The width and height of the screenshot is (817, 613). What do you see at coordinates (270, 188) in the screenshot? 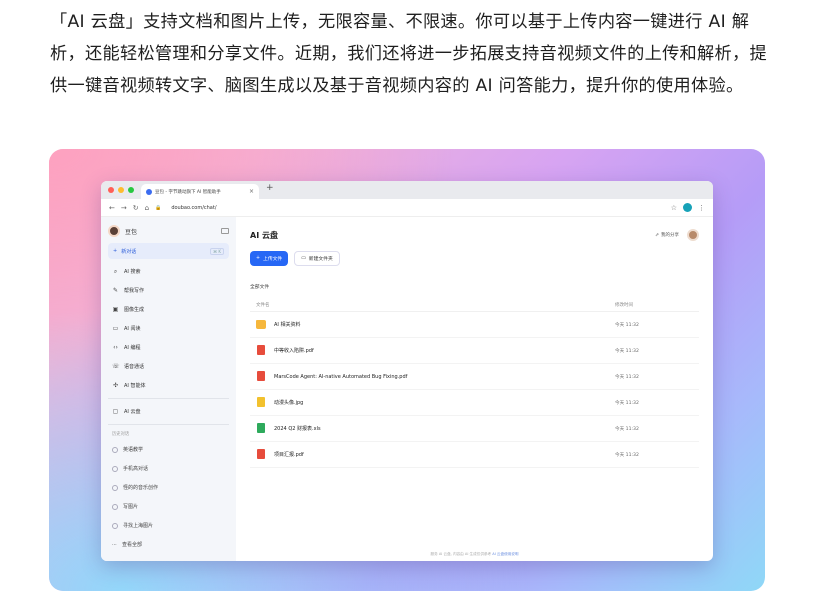
I see `new-tab-icon: +` at bounding box center [270, 188].